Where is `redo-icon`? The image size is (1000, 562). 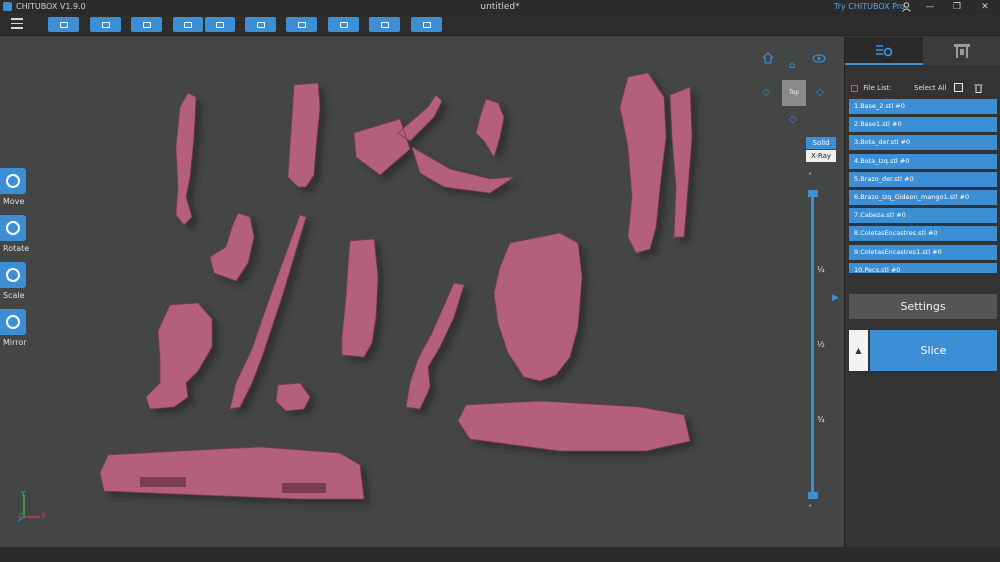
redo-icon is located at coordinates (220, 24).